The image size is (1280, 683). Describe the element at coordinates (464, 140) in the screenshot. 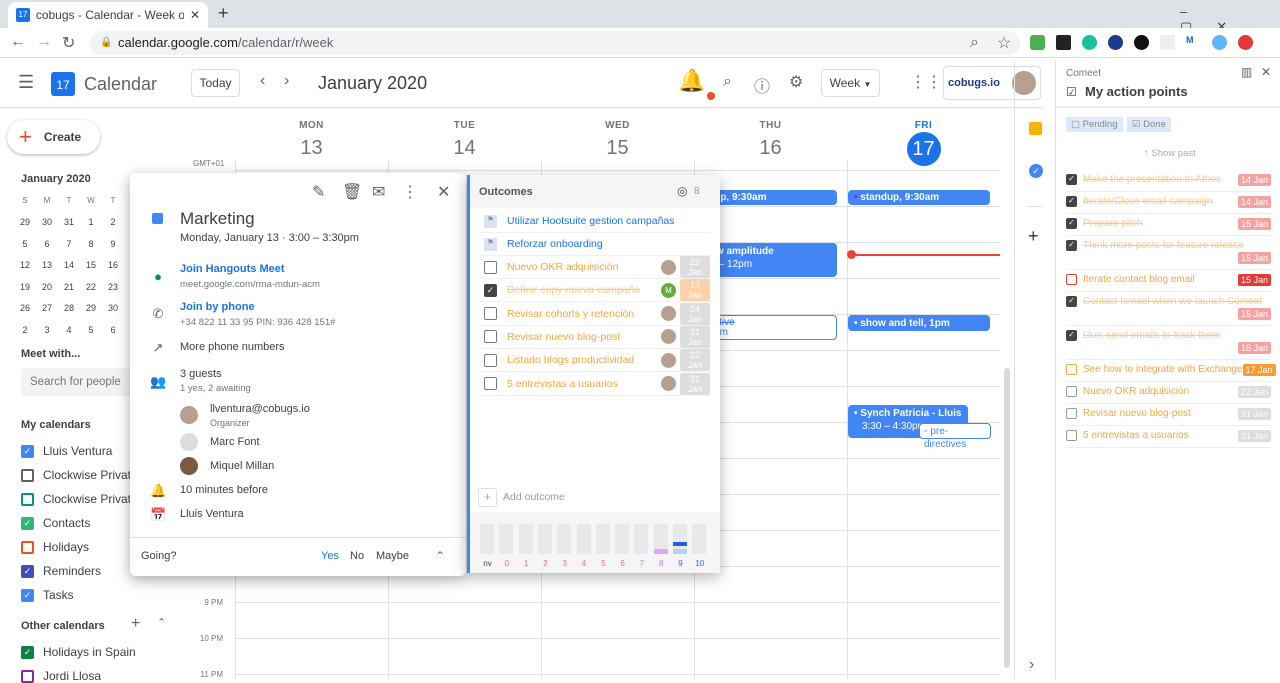

I see `day-header: TUE 14` at that location.